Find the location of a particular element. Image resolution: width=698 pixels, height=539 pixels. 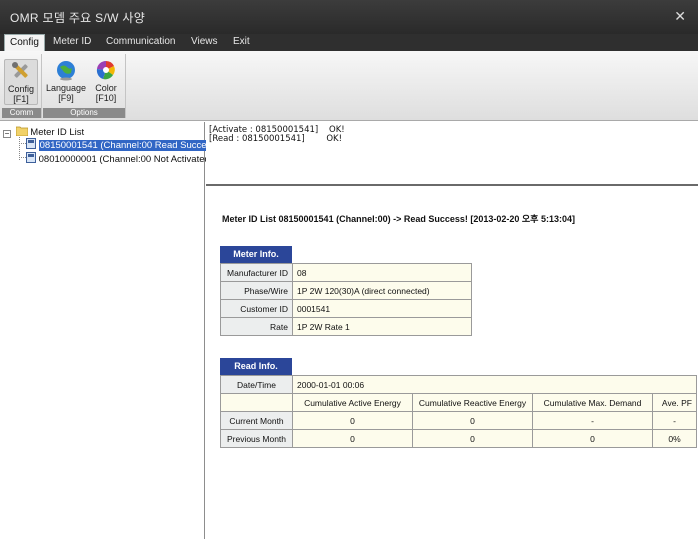

field-value: 0001541 is located at coordinates (382, 308).